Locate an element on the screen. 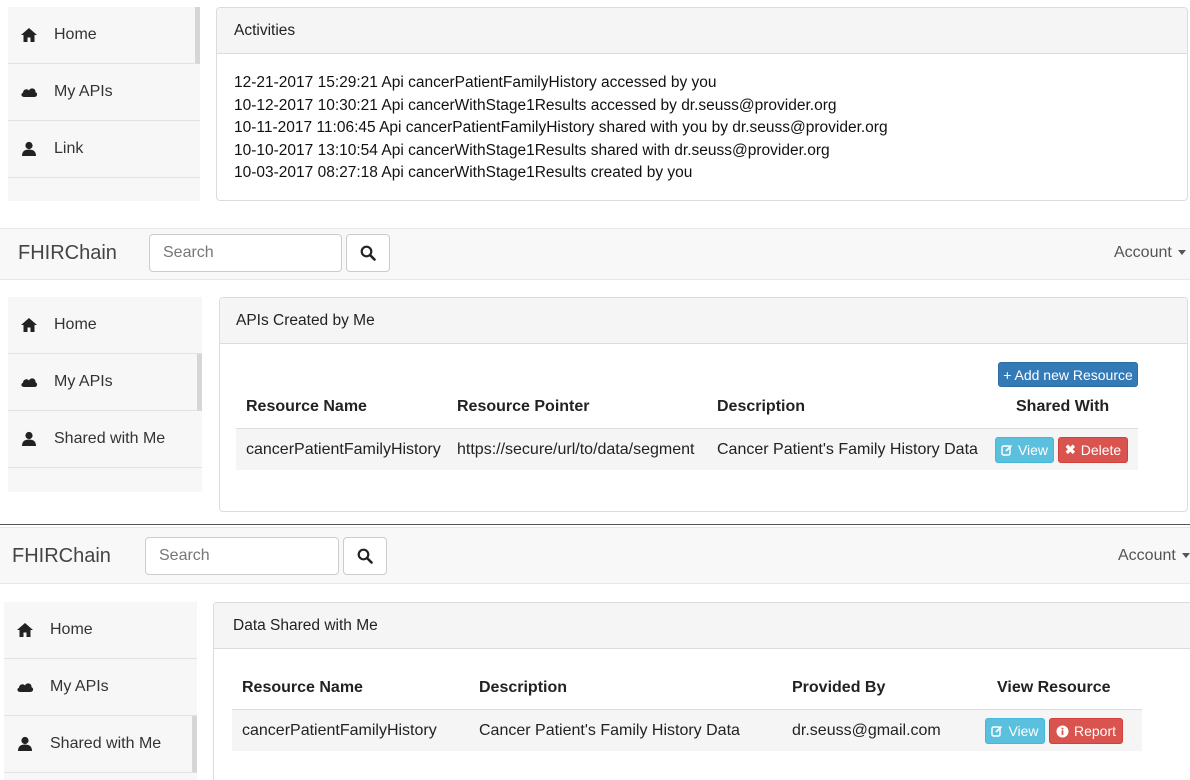 The height and width of the screenshot is (780, 1190). sidebar-3: Home My APIs Shared with Me is located at coordinates (100, 691).